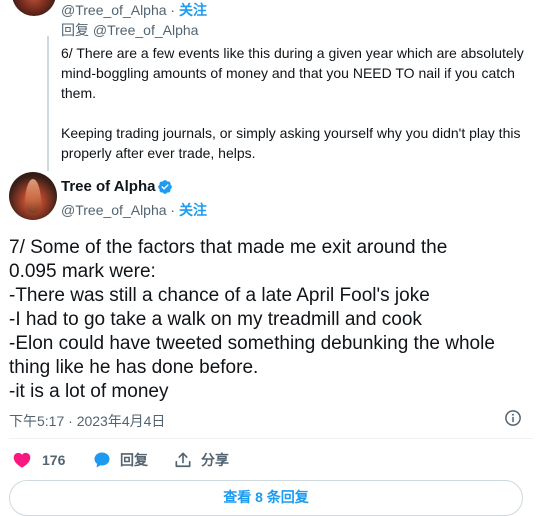 This screenshot has height=516, width=542. I want to click on parent-tweet-handle-row: @Tree_of_Alpha · 关注, so click(134, 10).